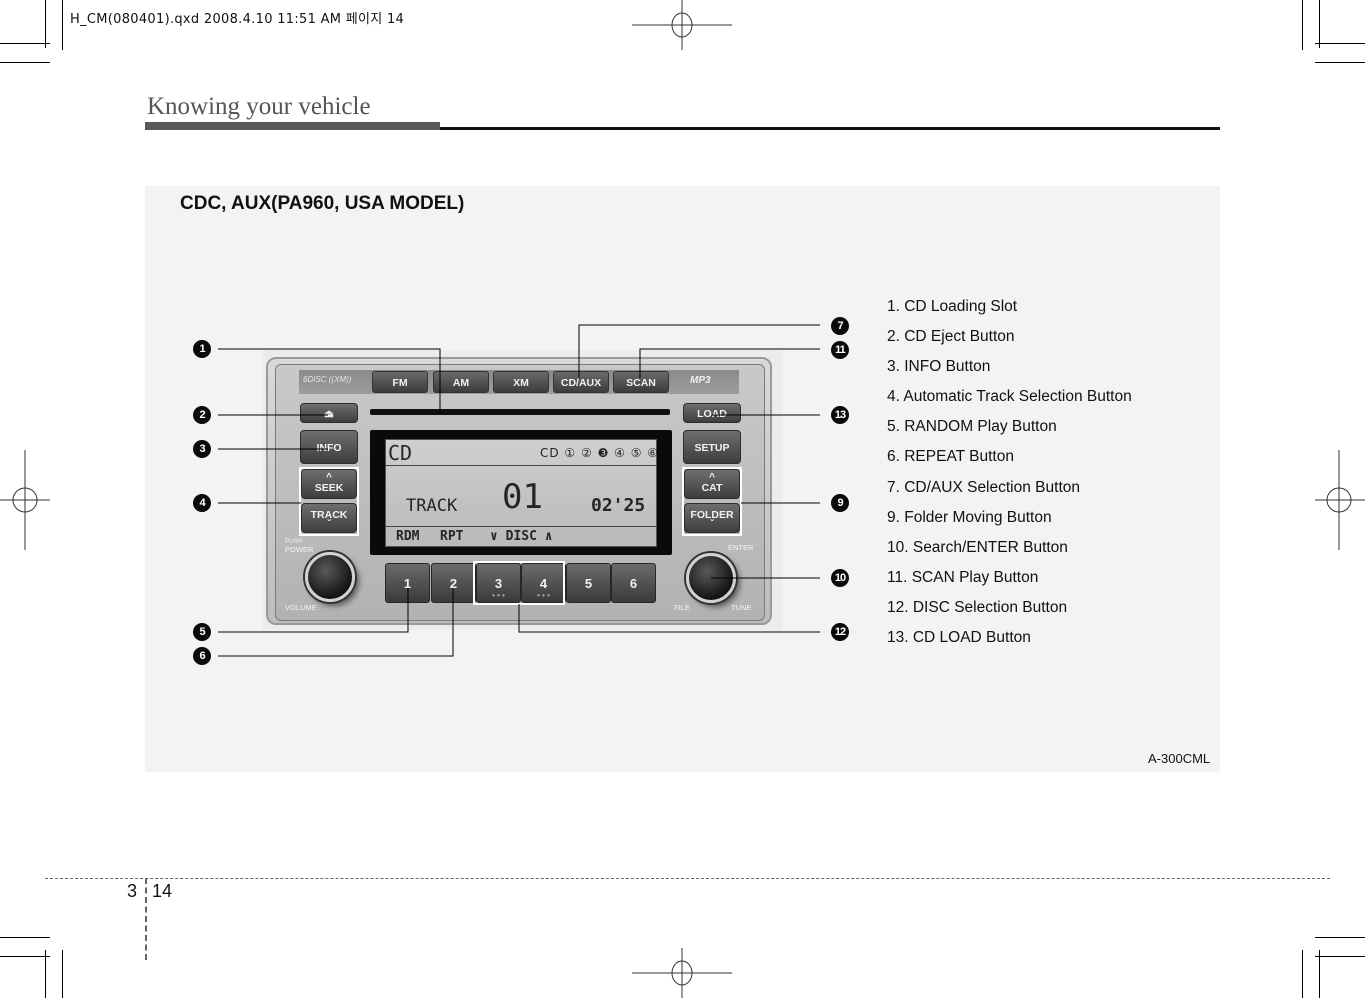 The image size is (1365, 998). Describe the element at coordinates (959, 638) in the screenshot. I see `legend-item: 13. CD LOAD Button` at that location.